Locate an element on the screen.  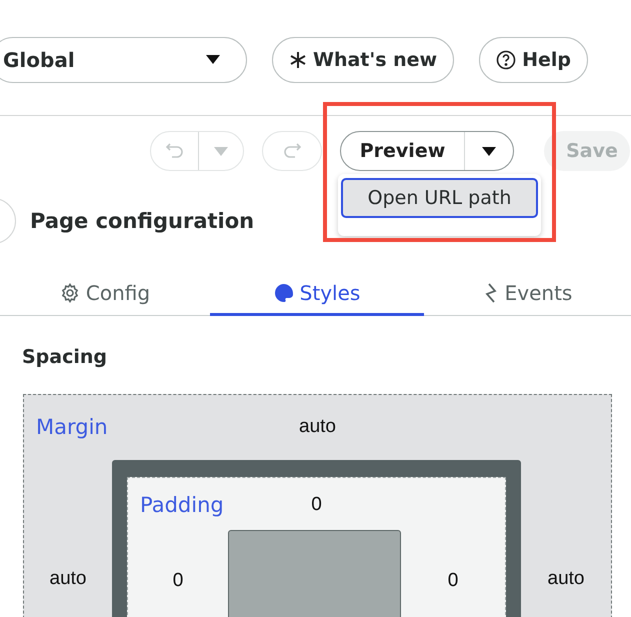
tab: Events is located at coordinates (527, 294).